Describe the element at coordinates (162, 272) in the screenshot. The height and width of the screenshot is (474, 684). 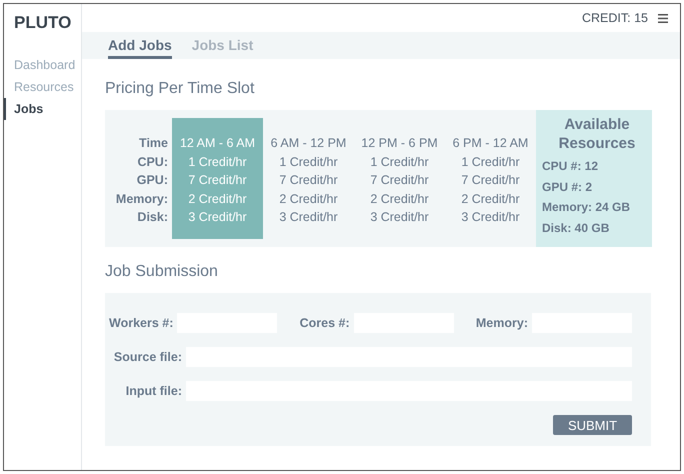
I see `section-title: Job Submission` at that location.